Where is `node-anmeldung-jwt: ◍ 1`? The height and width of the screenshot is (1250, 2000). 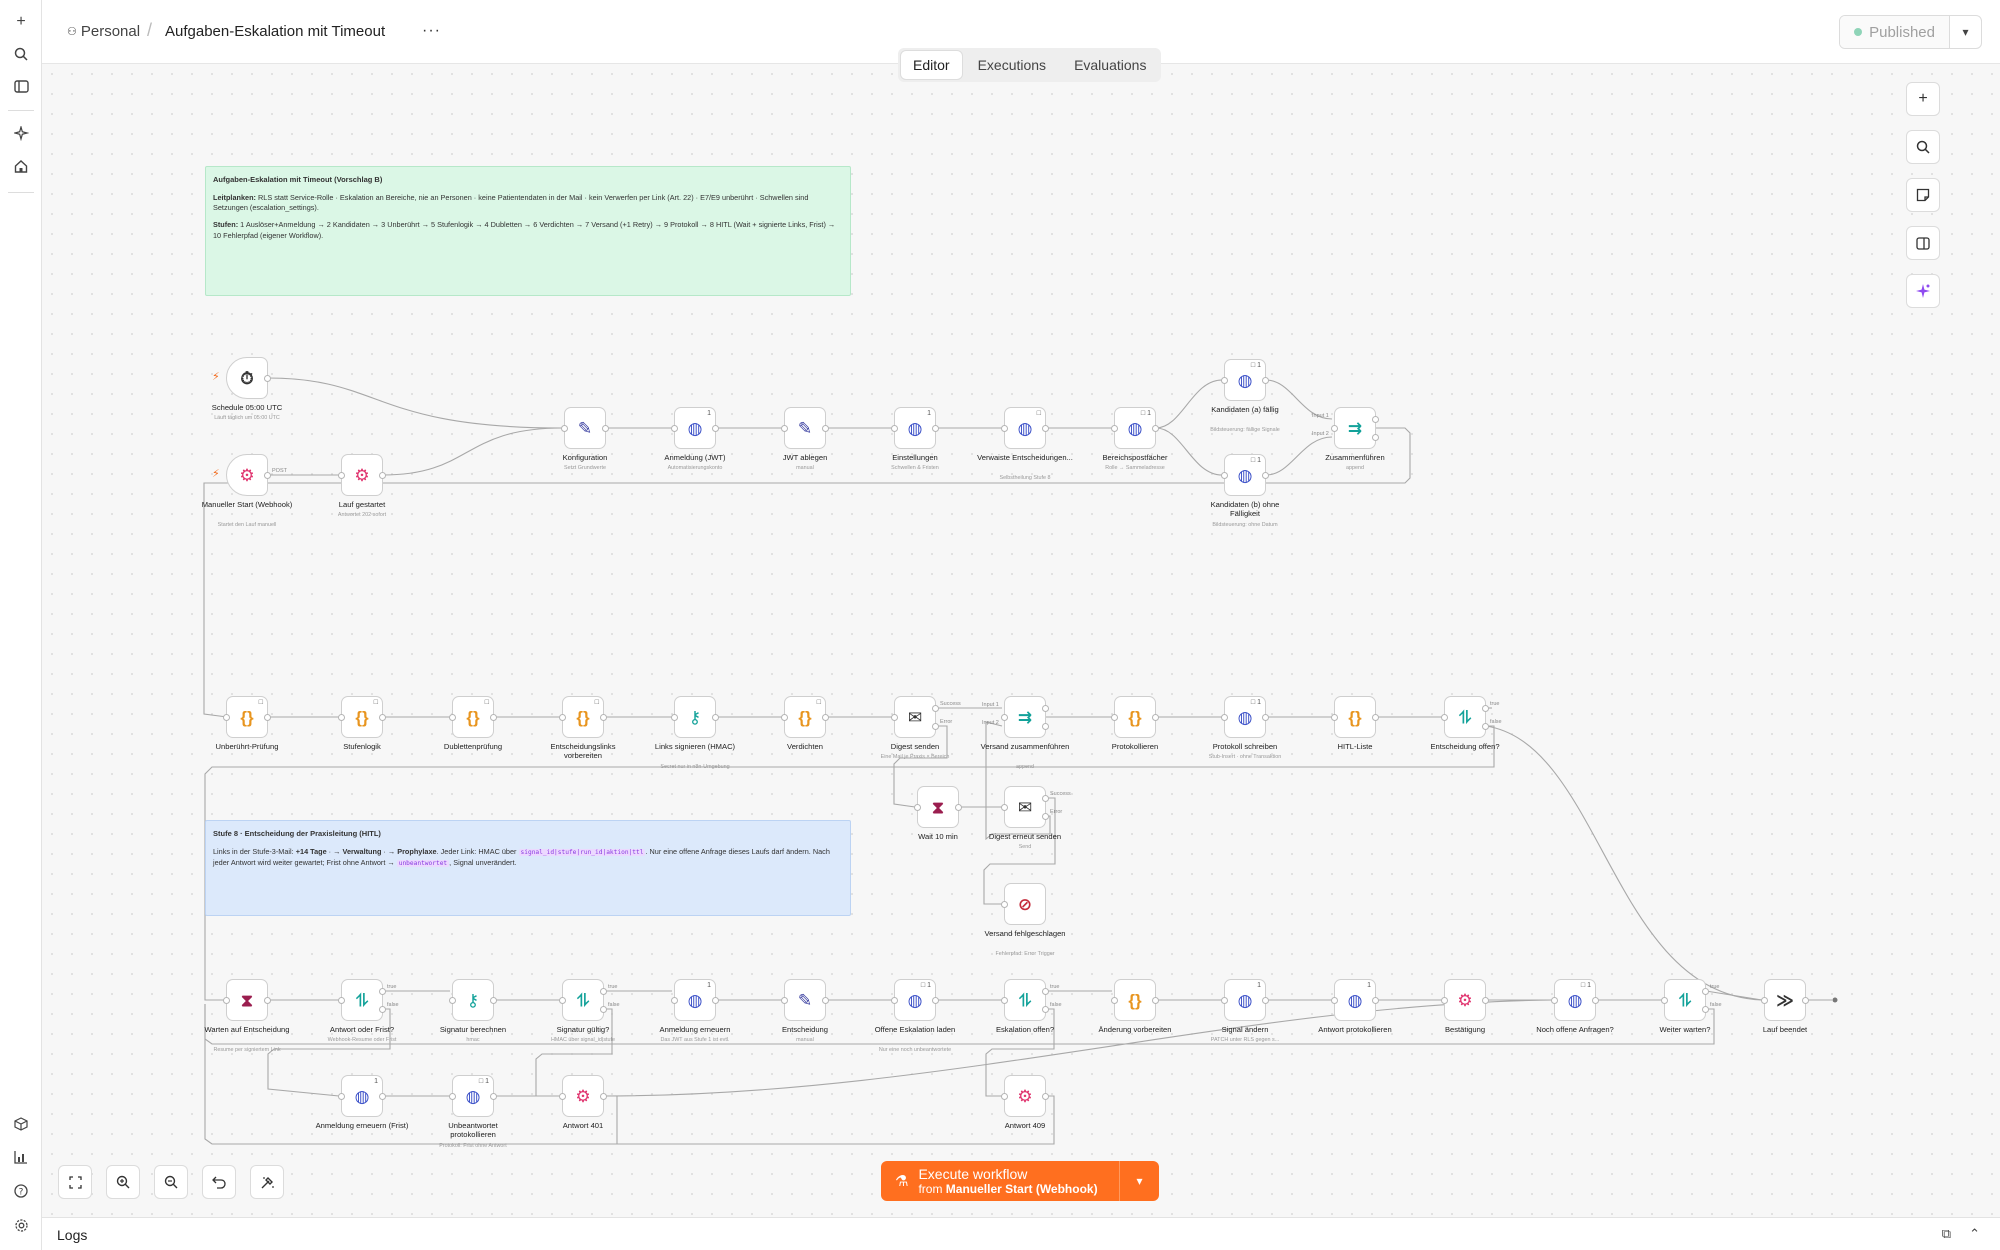
node-anmeldung-jwt: ◍ 1 is located at coordinates (695, 428).